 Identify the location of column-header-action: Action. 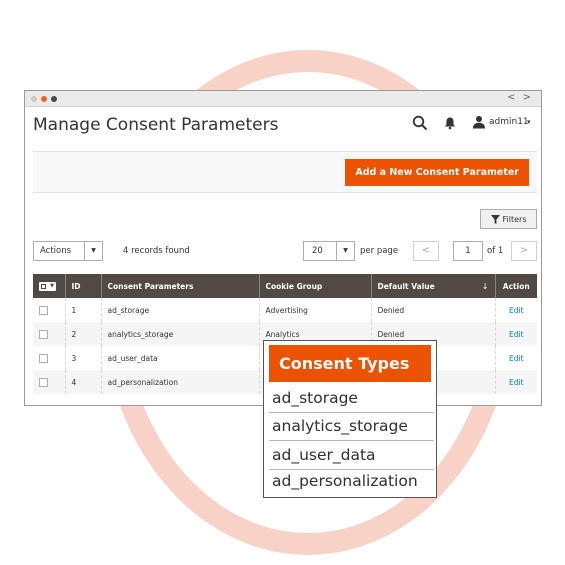
(516, 286).